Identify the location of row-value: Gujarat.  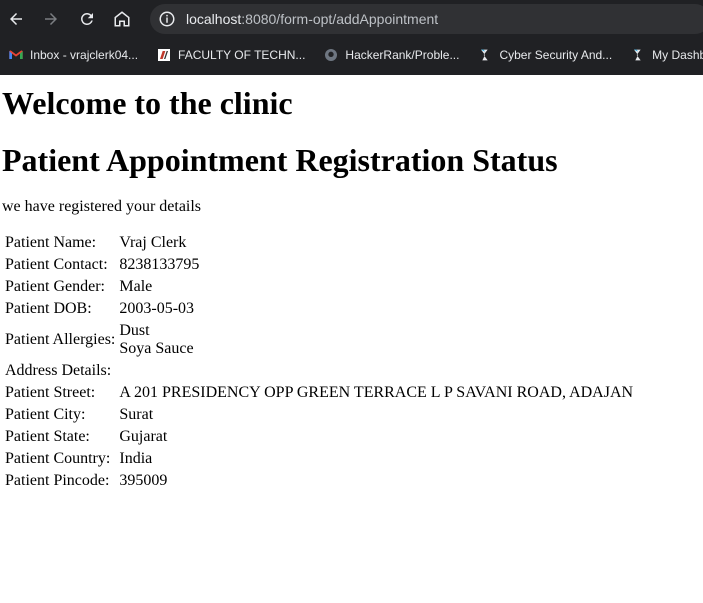
(143, 436).